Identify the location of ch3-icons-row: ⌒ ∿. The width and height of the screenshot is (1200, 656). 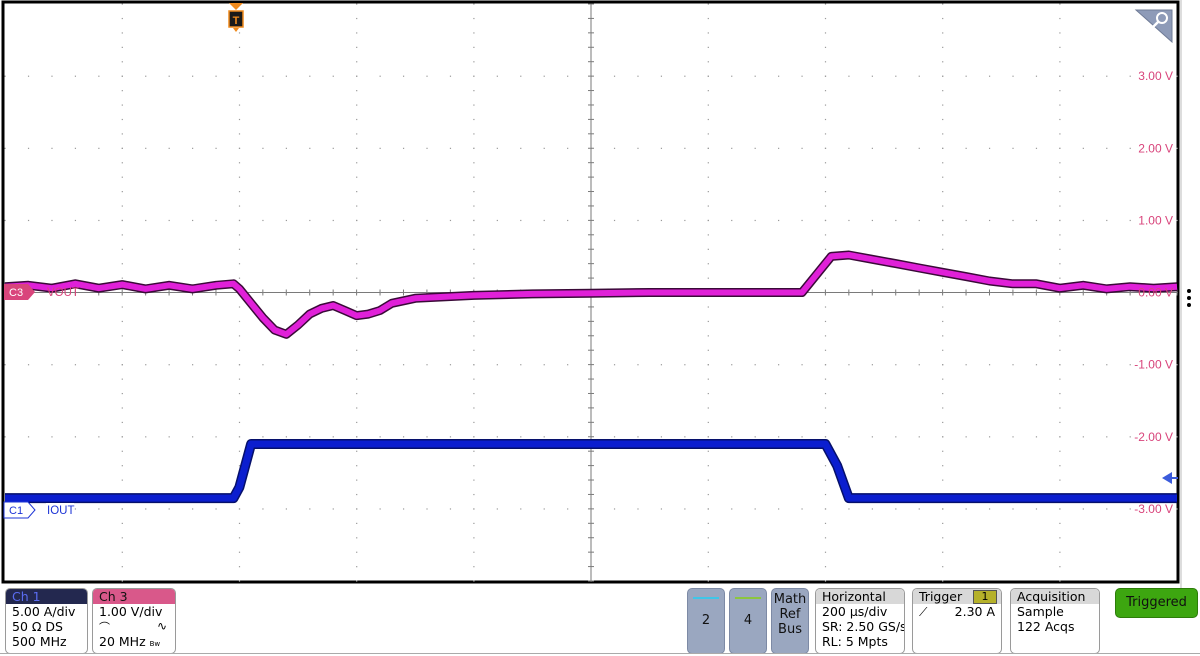
(134, 626).